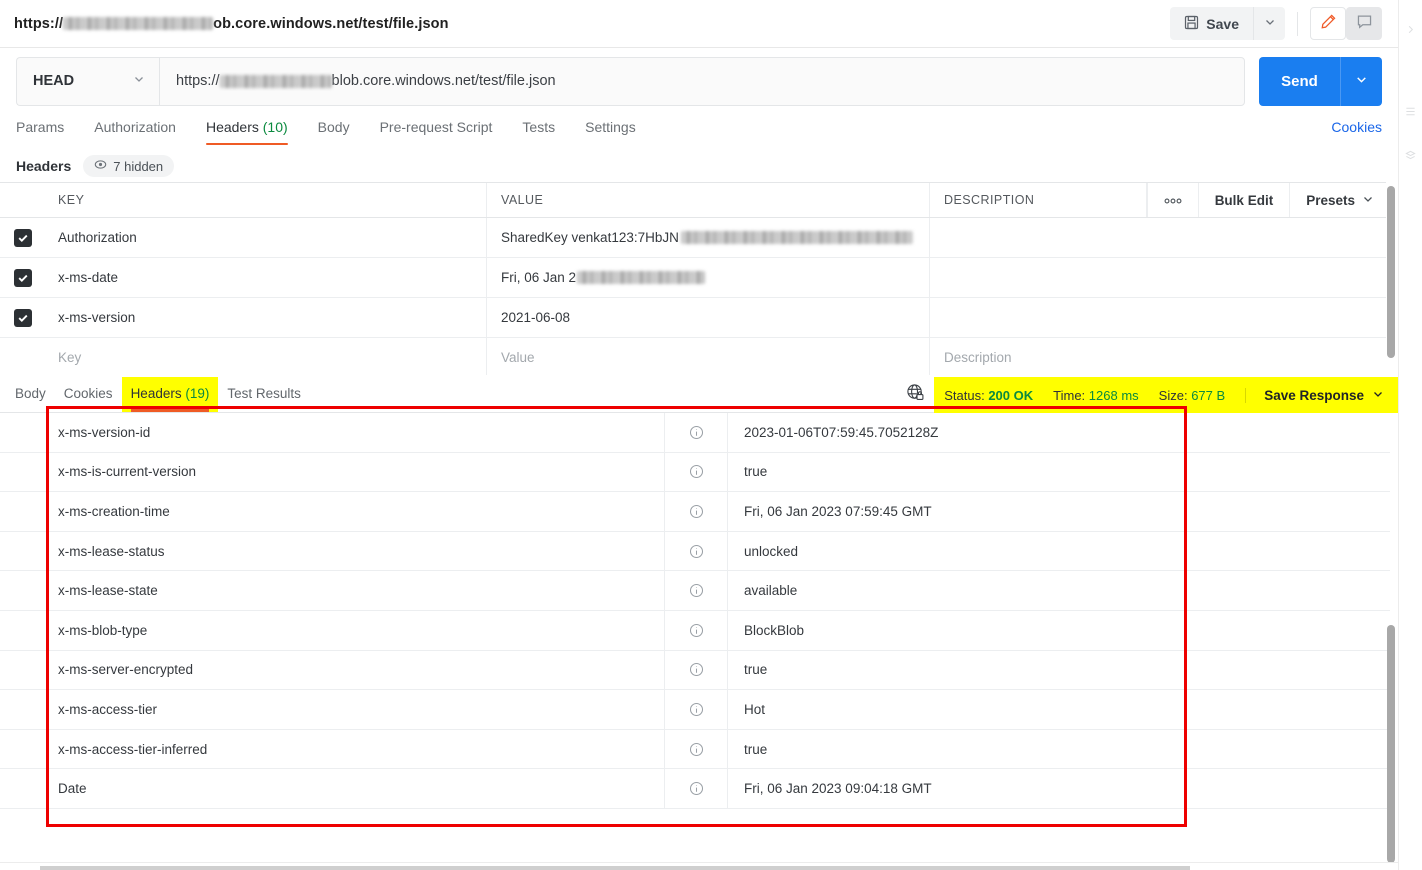  Describe the element at coordinates (1391, 272) in the screenshot. I see `request-scrollbar-thumb` at that location.